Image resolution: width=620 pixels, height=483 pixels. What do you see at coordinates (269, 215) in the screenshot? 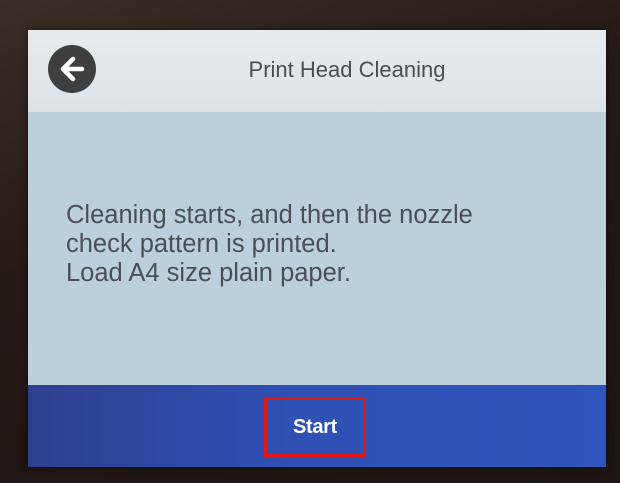
I see `message-line-1: Cleaning starts, and then the nozzle` at bounding box center [269, 215].